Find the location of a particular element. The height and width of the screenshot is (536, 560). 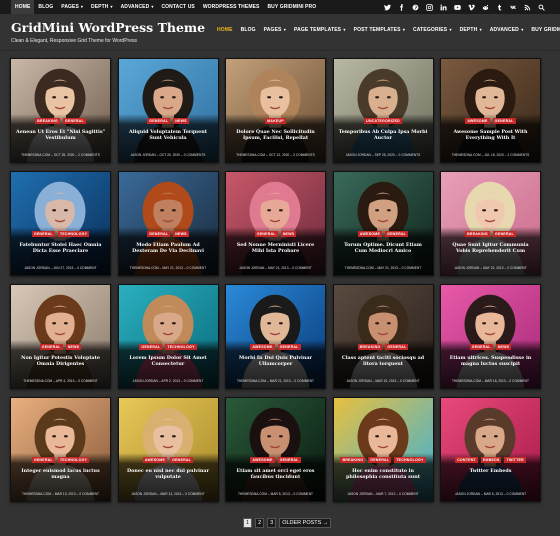

category-badge: TWITTER is located at coordinates (515, 460).